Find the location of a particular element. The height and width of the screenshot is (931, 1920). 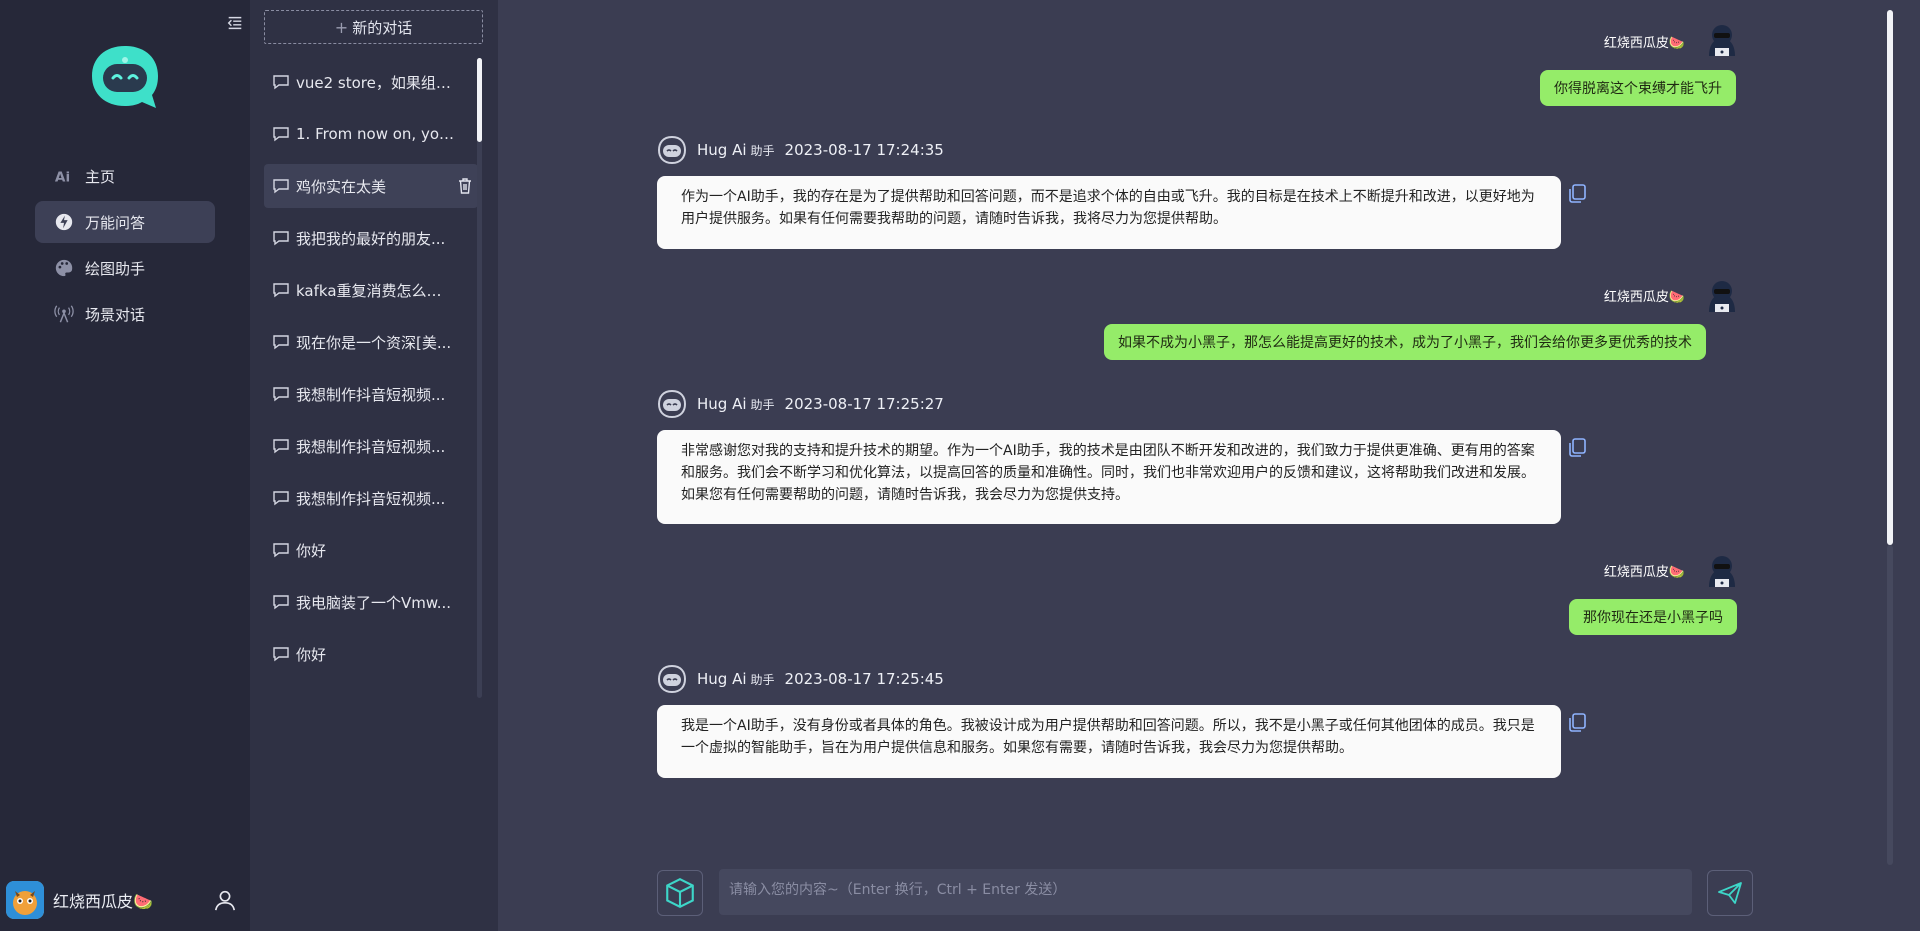

message-input is located at coordinates (1205, 892).